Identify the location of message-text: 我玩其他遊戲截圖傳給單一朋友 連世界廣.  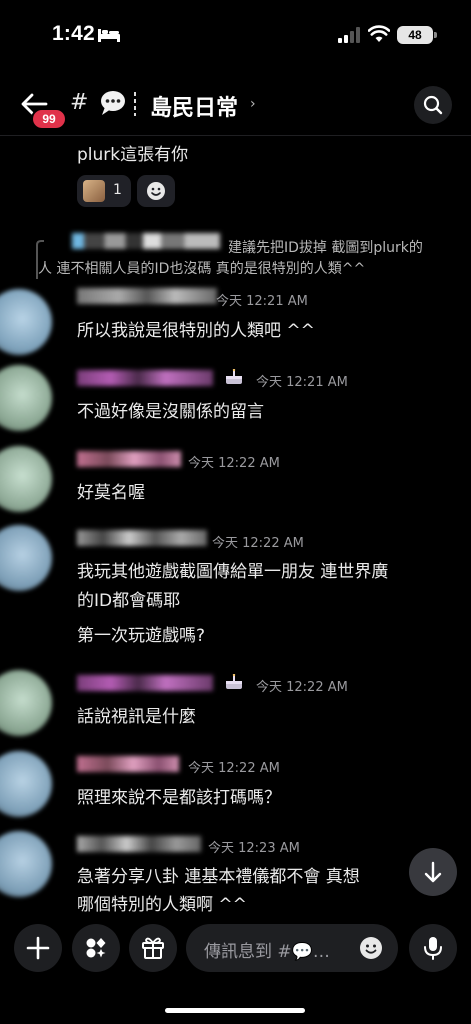
(233, 572).